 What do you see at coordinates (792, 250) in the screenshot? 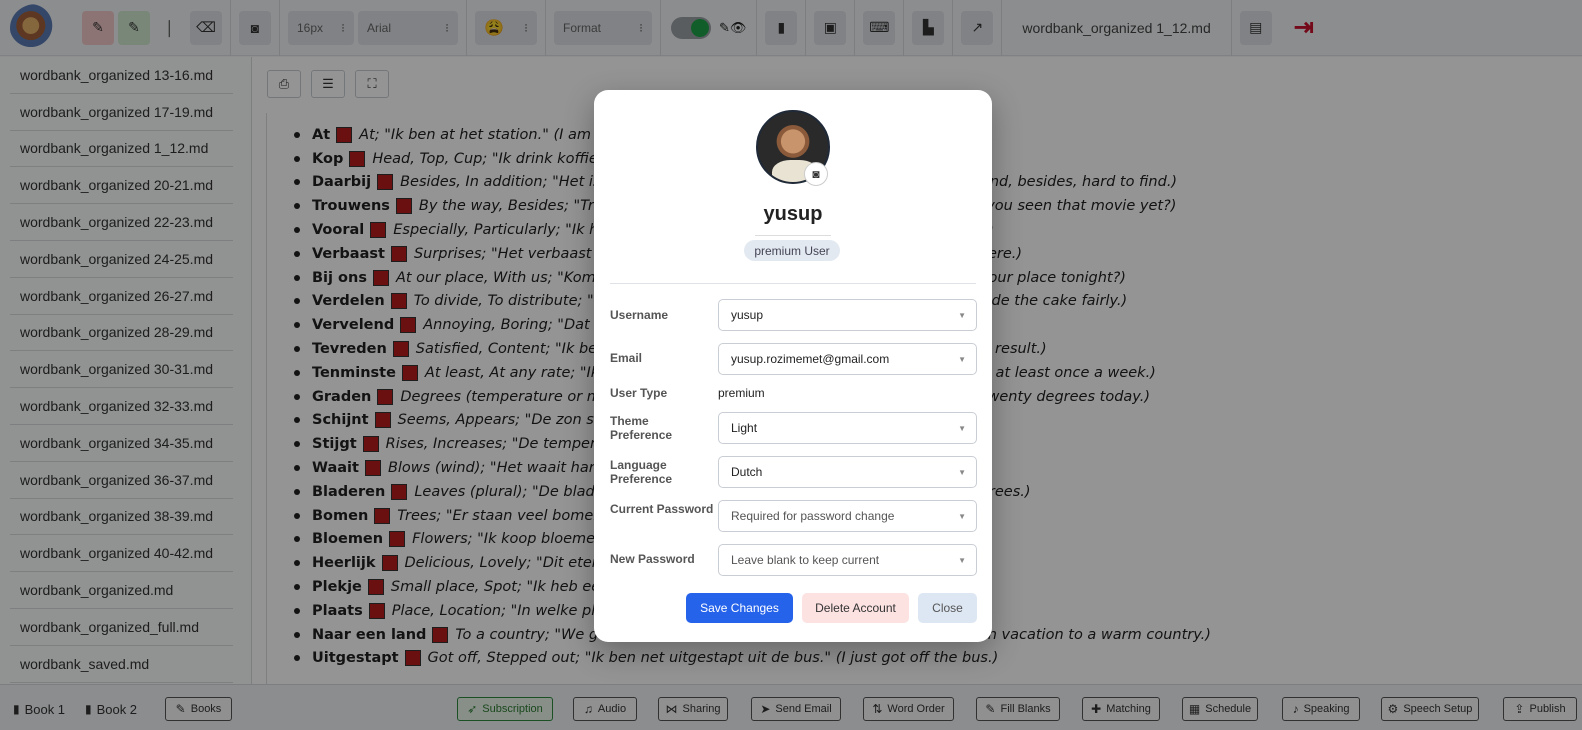
I see `user-type-badge: premium User` at bounding box center [792, 250].